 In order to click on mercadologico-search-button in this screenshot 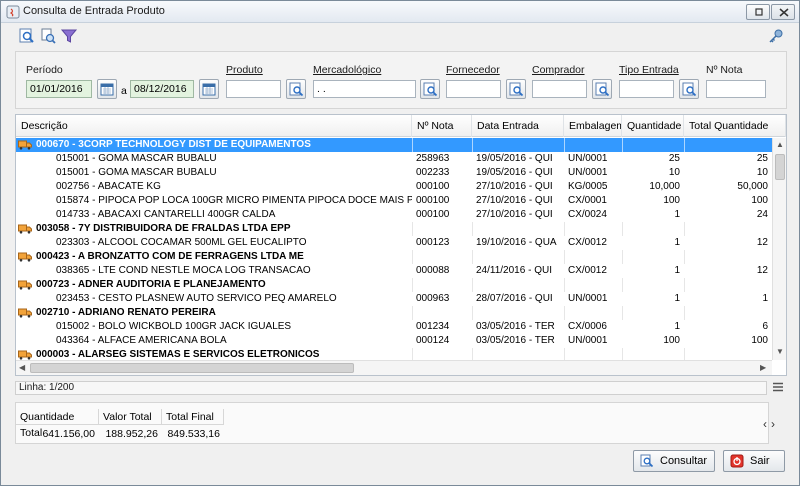, I will do `click(430, 89)`.